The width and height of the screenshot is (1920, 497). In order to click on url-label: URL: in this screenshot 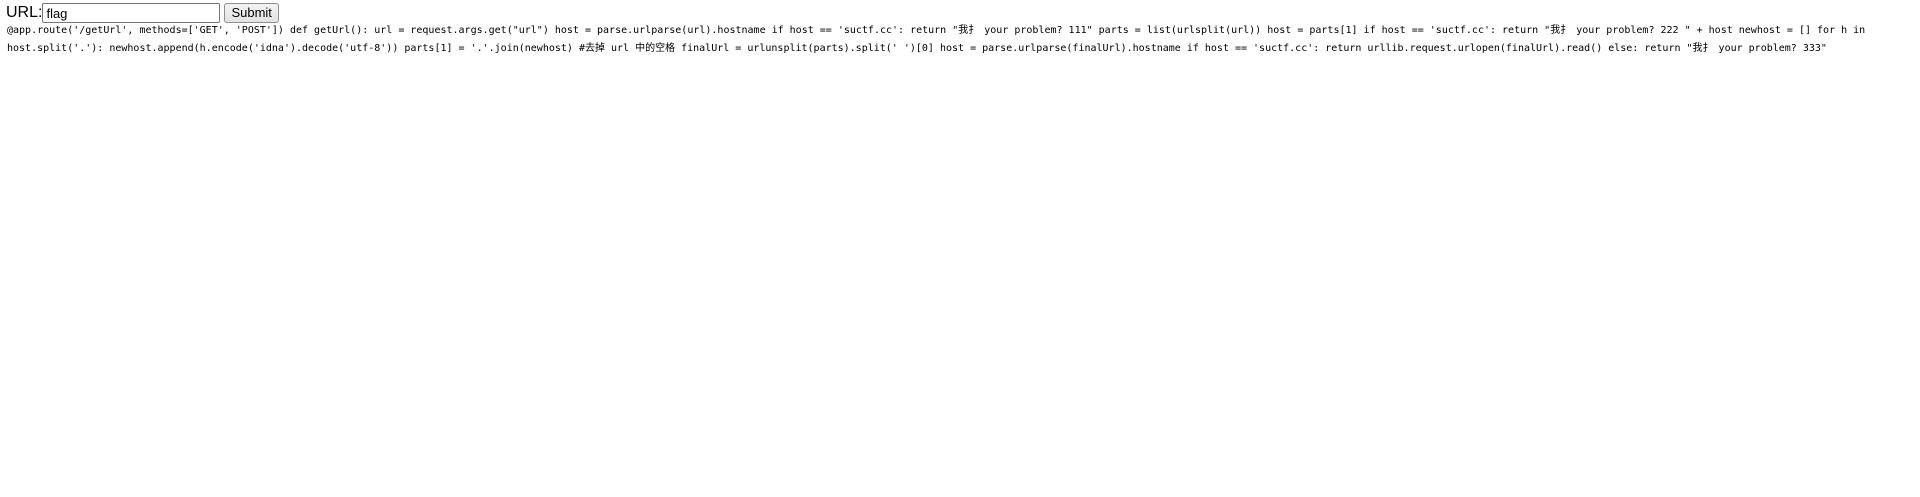, I will do `click(24, 12)`.